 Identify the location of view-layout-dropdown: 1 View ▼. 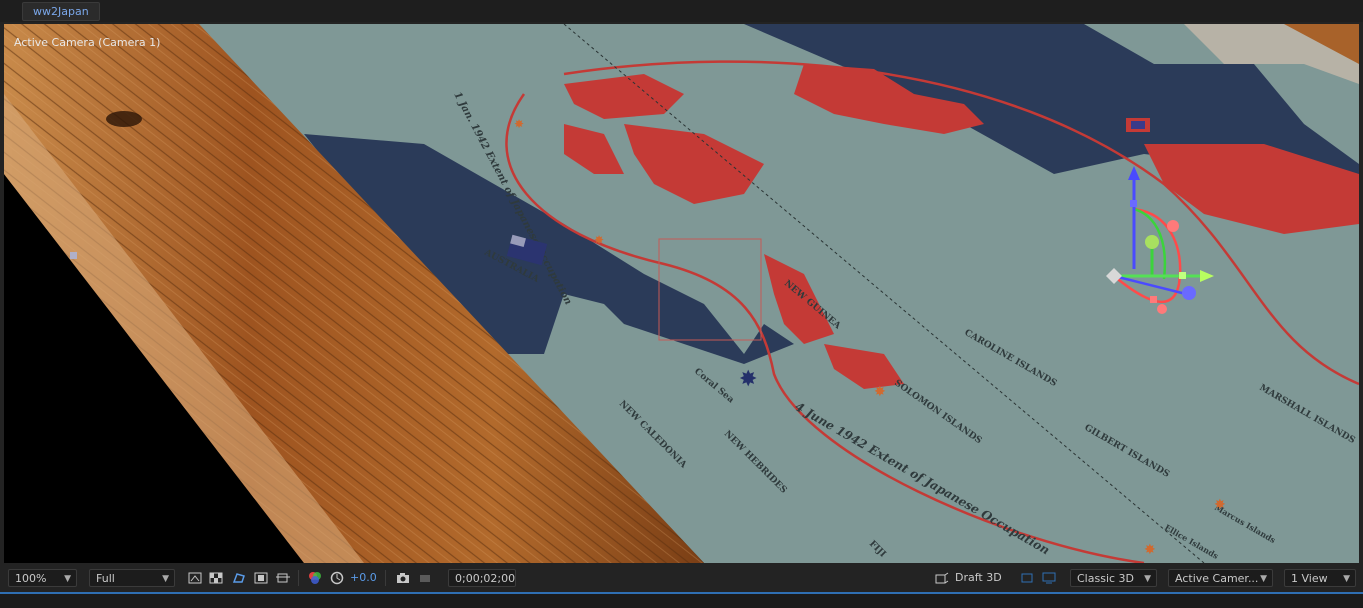
(1320, 578).